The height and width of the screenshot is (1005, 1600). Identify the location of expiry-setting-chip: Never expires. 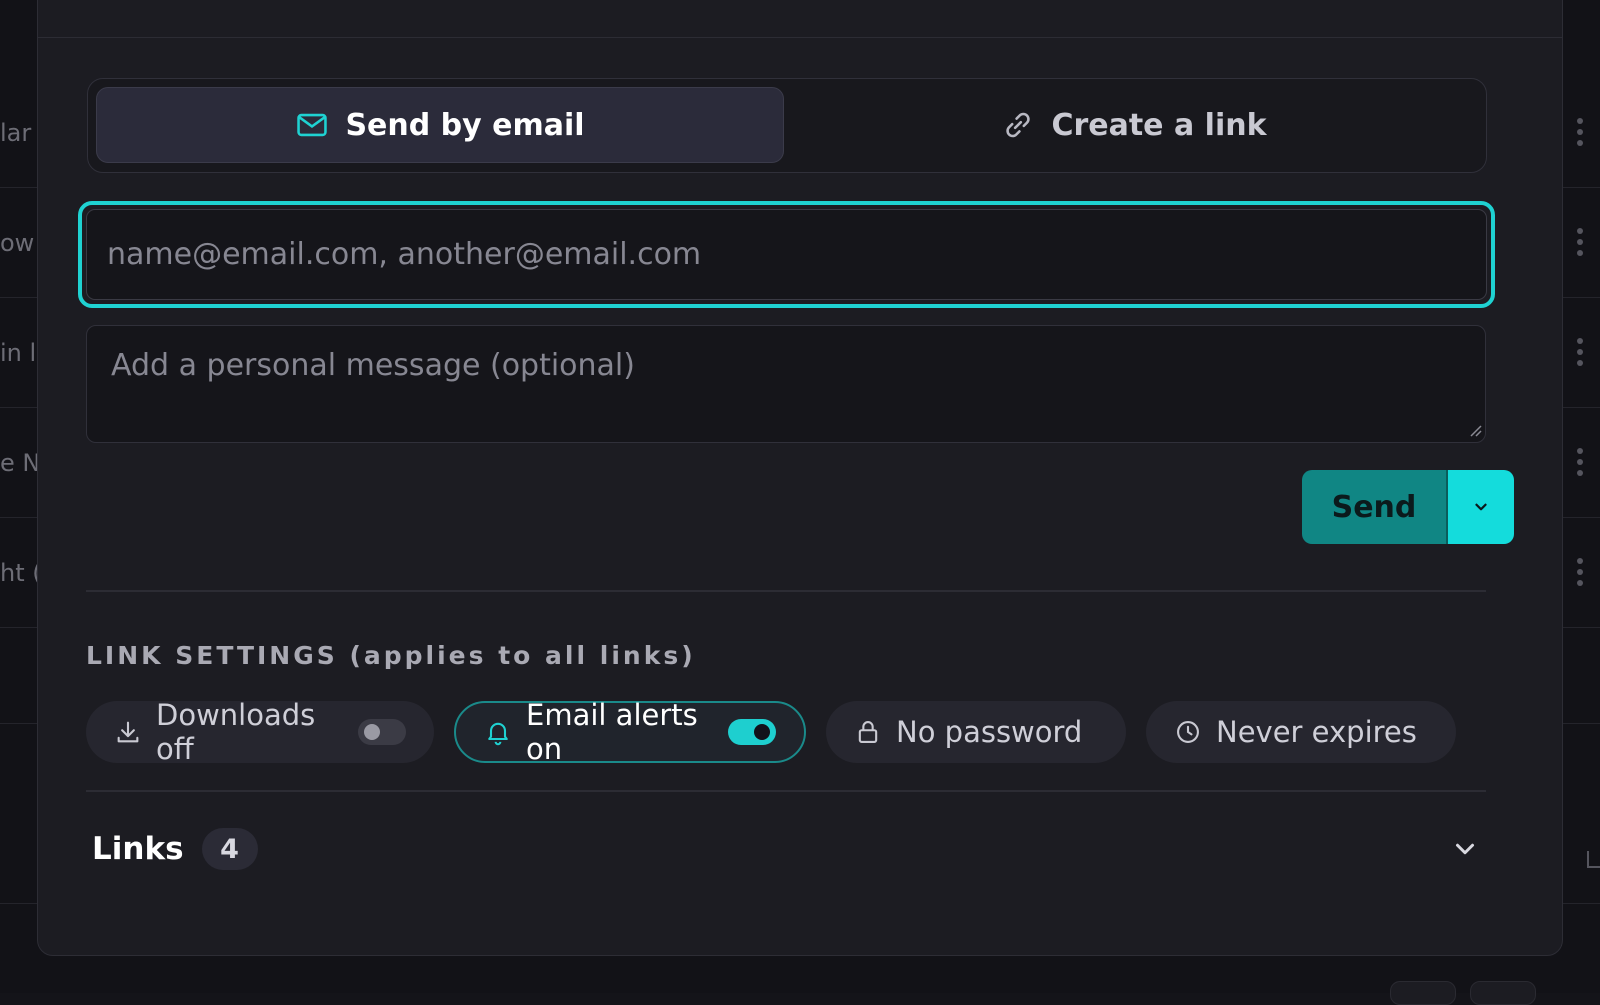
(1301, 732).